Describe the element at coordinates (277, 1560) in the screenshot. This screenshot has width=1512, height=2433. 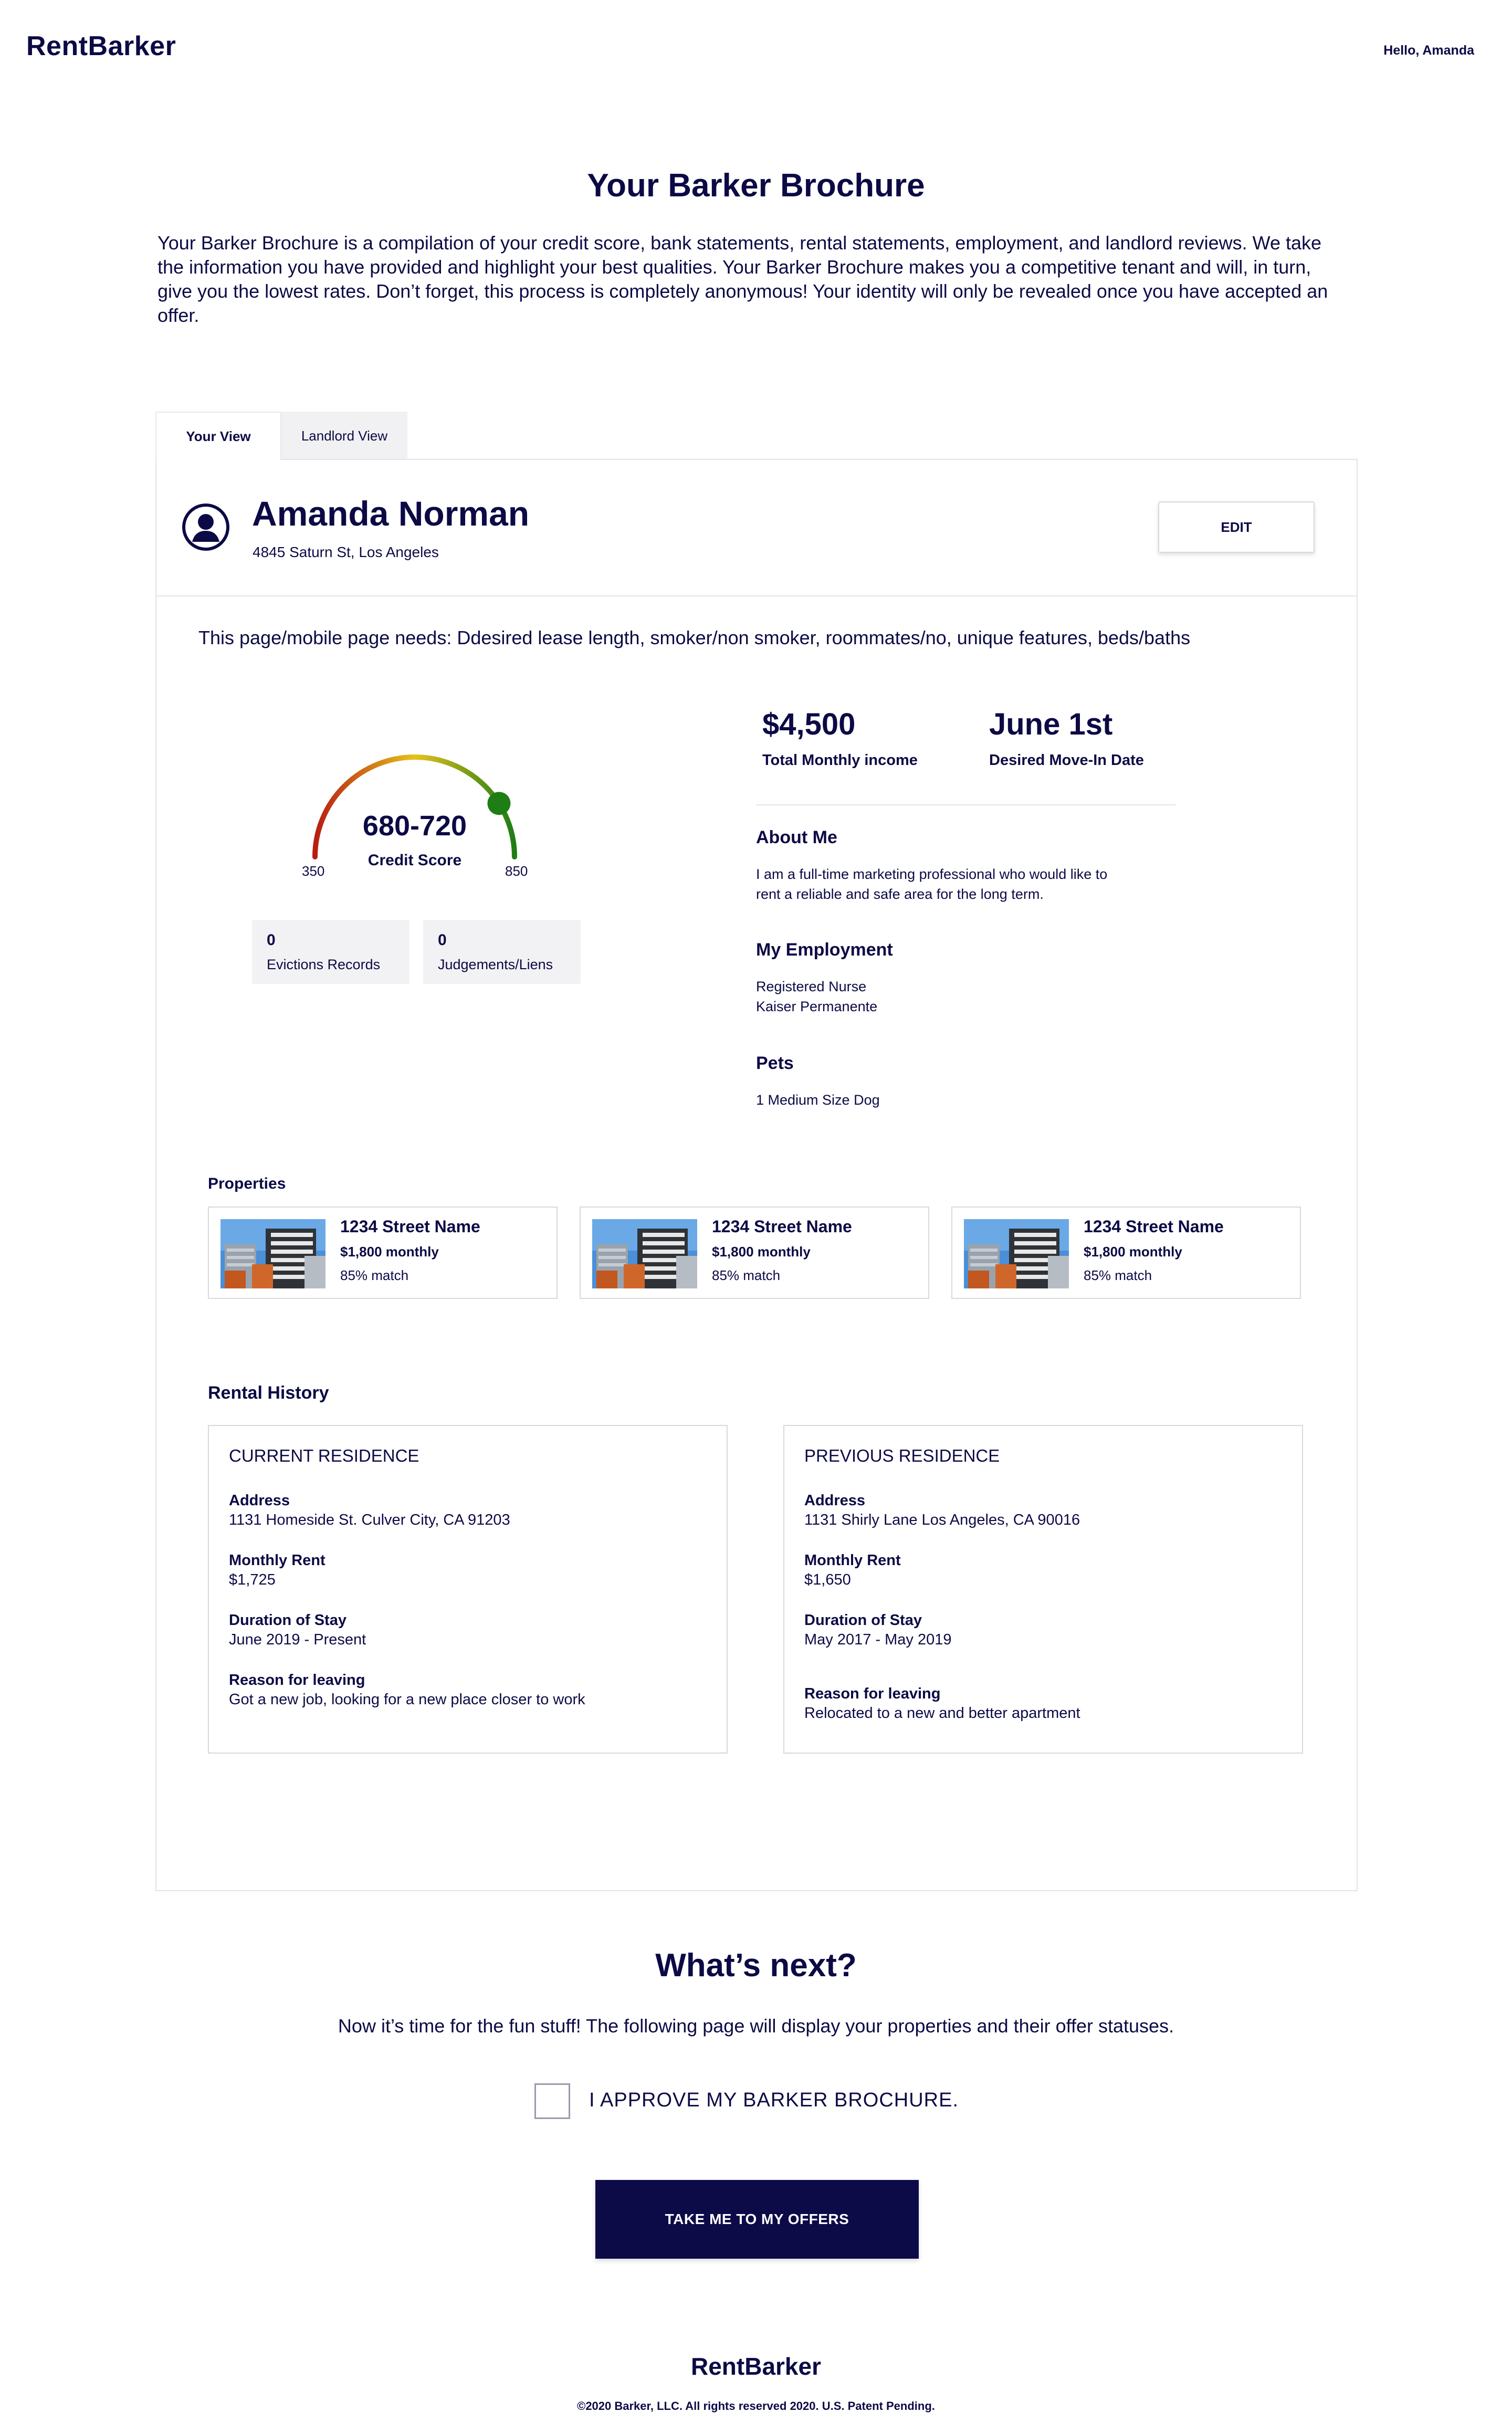
I see `current-rent-label: Monthly Rent` at that location.